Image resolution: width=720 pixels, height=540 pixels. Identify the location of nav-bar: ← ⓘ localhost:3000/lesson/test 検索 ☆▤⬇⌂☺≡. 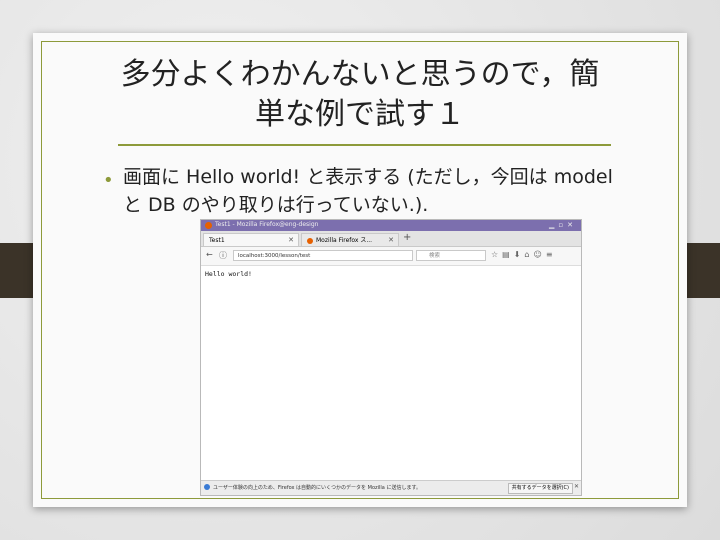
(391, 256).